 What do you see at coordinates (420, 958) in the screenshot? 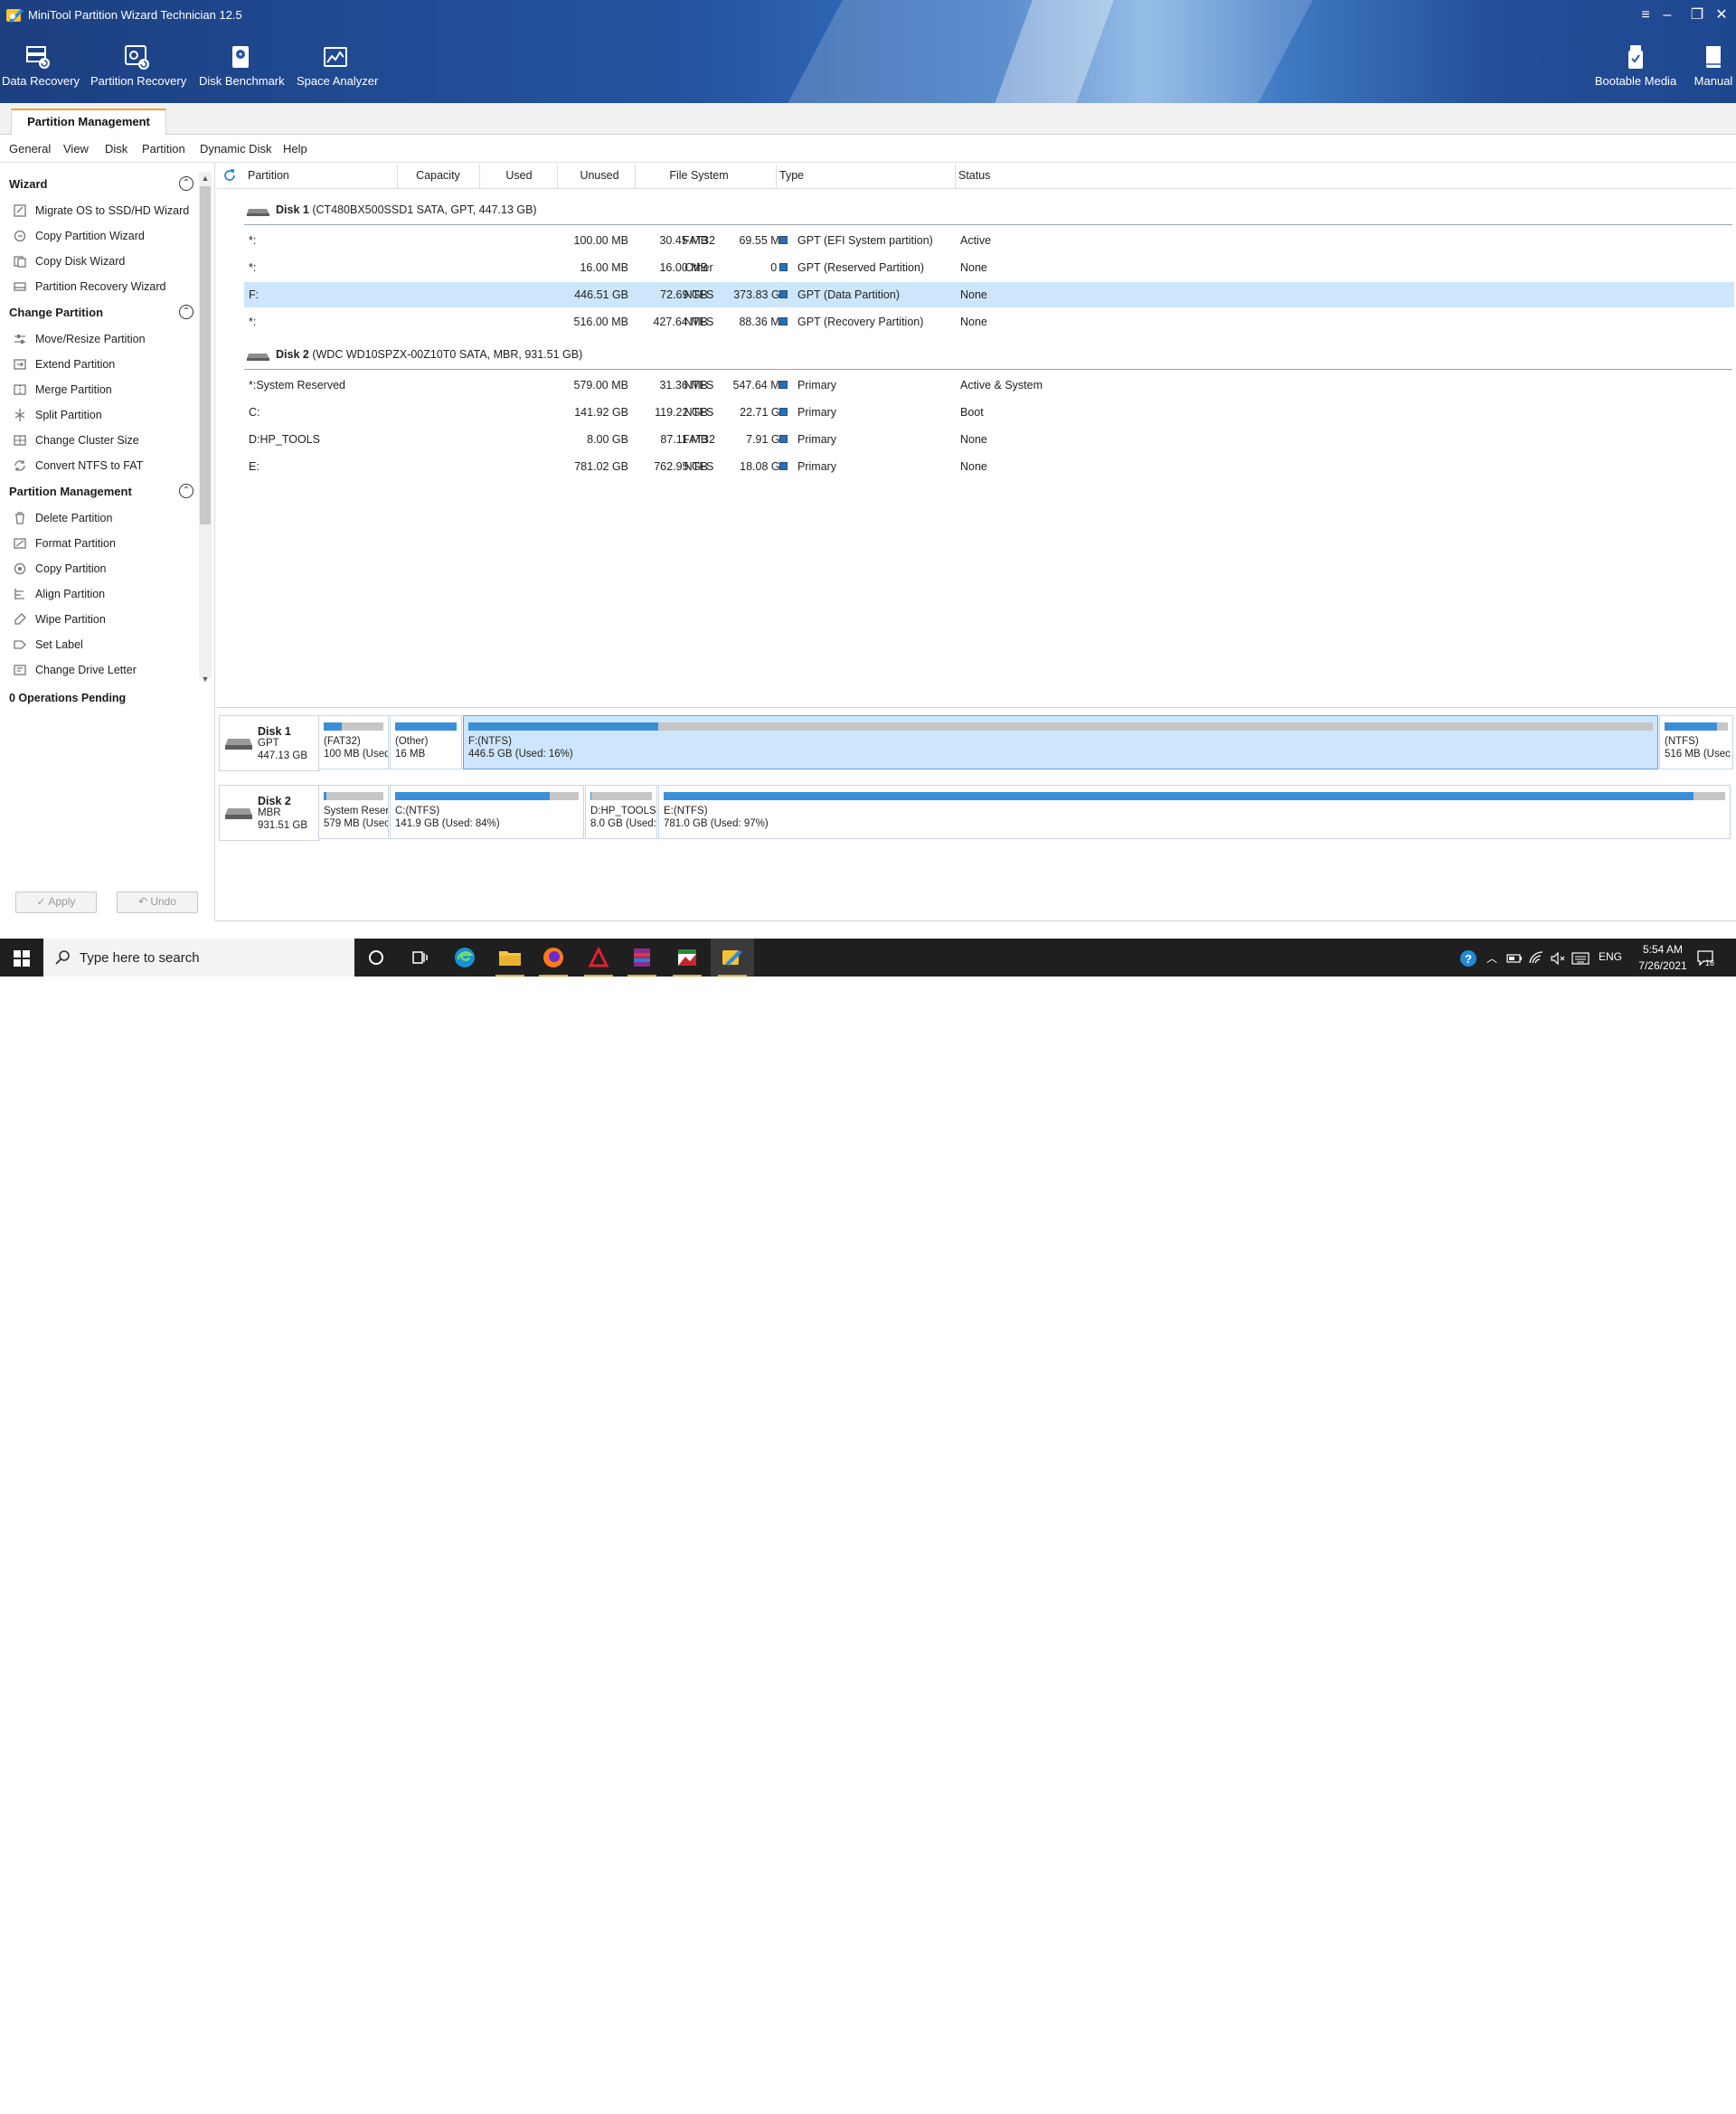
I see `task-view-button` at bounding box center [420, 958].